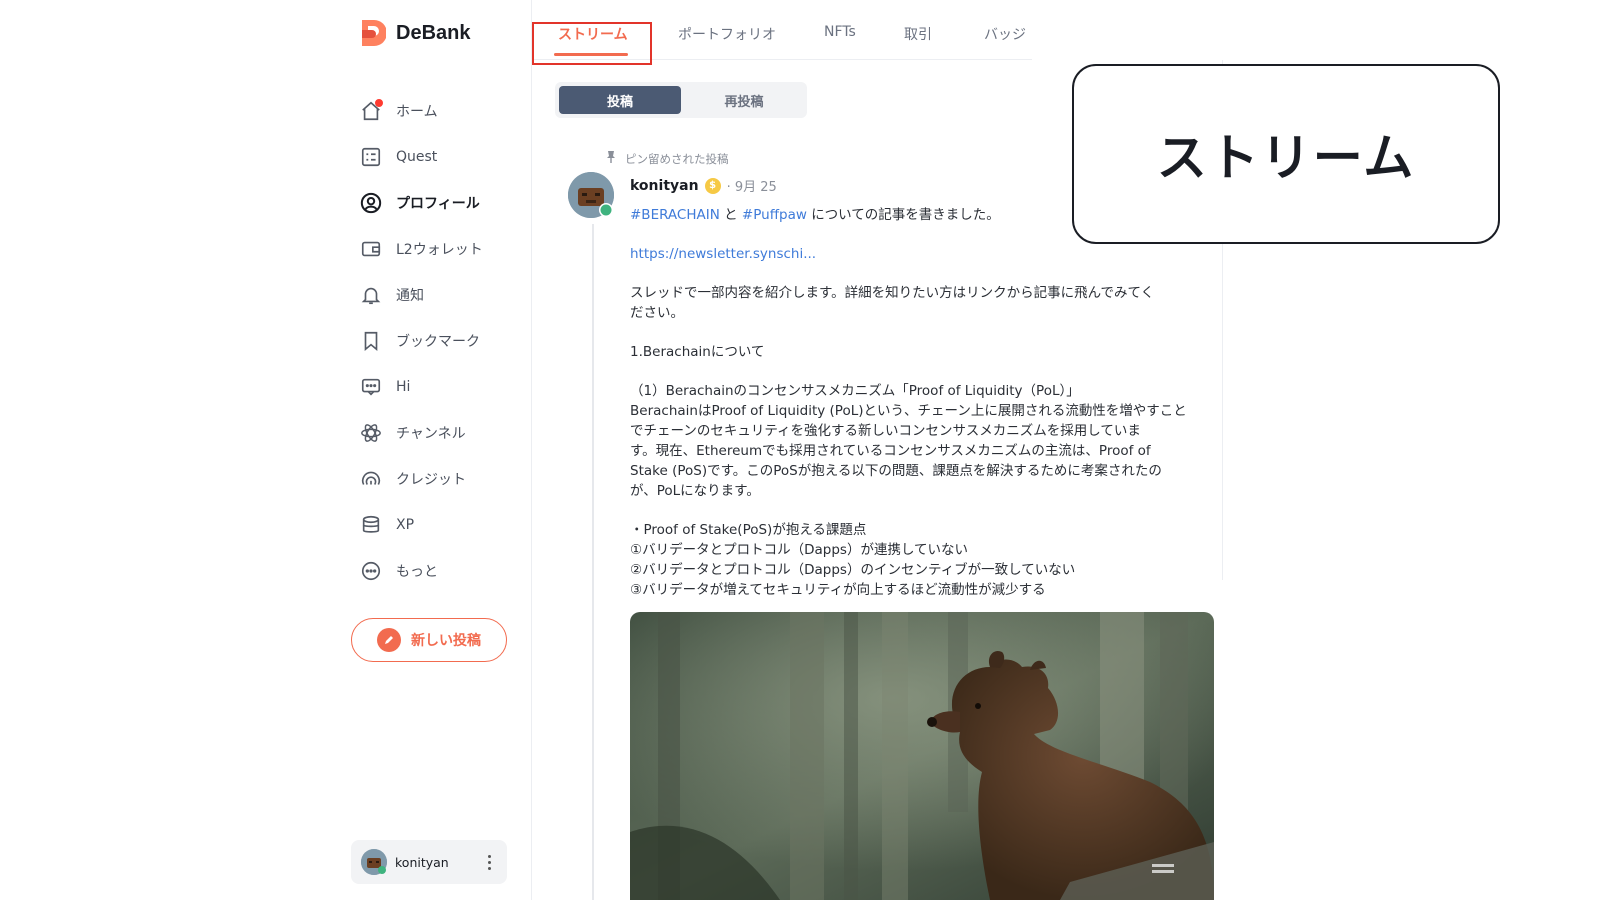 This screenshot has height=900, width=1600. I want to click on post-line: ①バリデータとプロトコル（Dapps）が連携していない, so click(799, 550).